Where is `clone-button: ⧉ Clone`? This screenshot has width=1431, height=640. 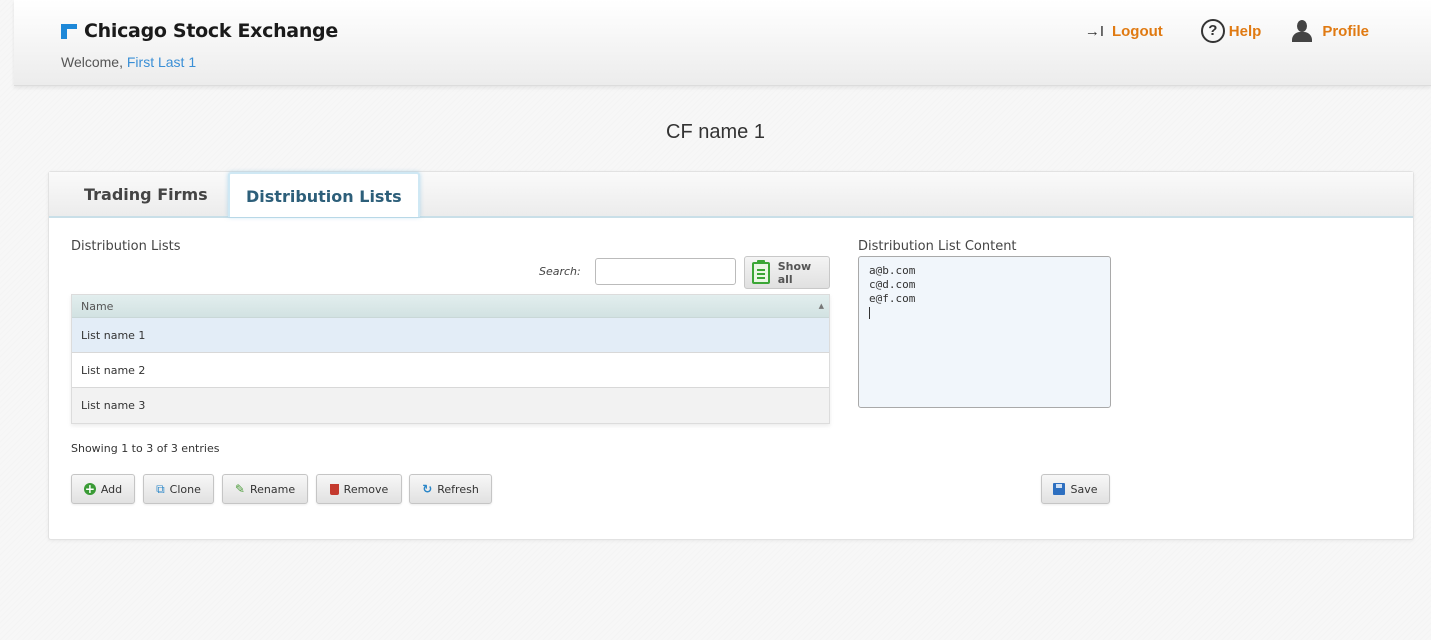 clone-button: ⧉ Clone is located at coordinates (178, 489).